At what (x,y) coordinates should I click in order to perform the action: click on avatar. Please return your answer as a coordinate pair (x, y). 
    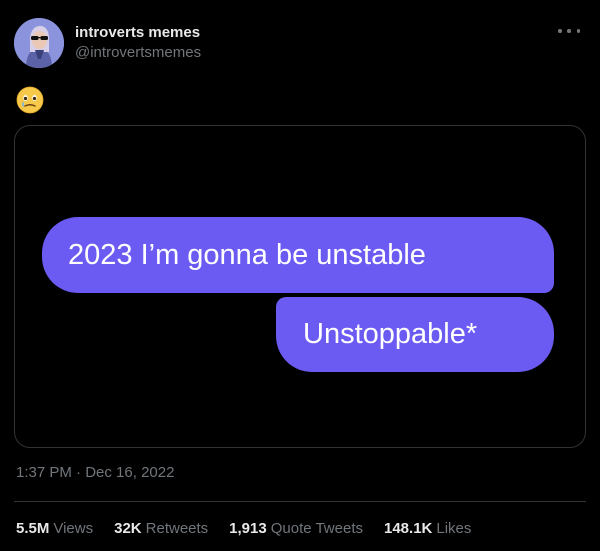
    Looking at the image, I should click on (39, 43).